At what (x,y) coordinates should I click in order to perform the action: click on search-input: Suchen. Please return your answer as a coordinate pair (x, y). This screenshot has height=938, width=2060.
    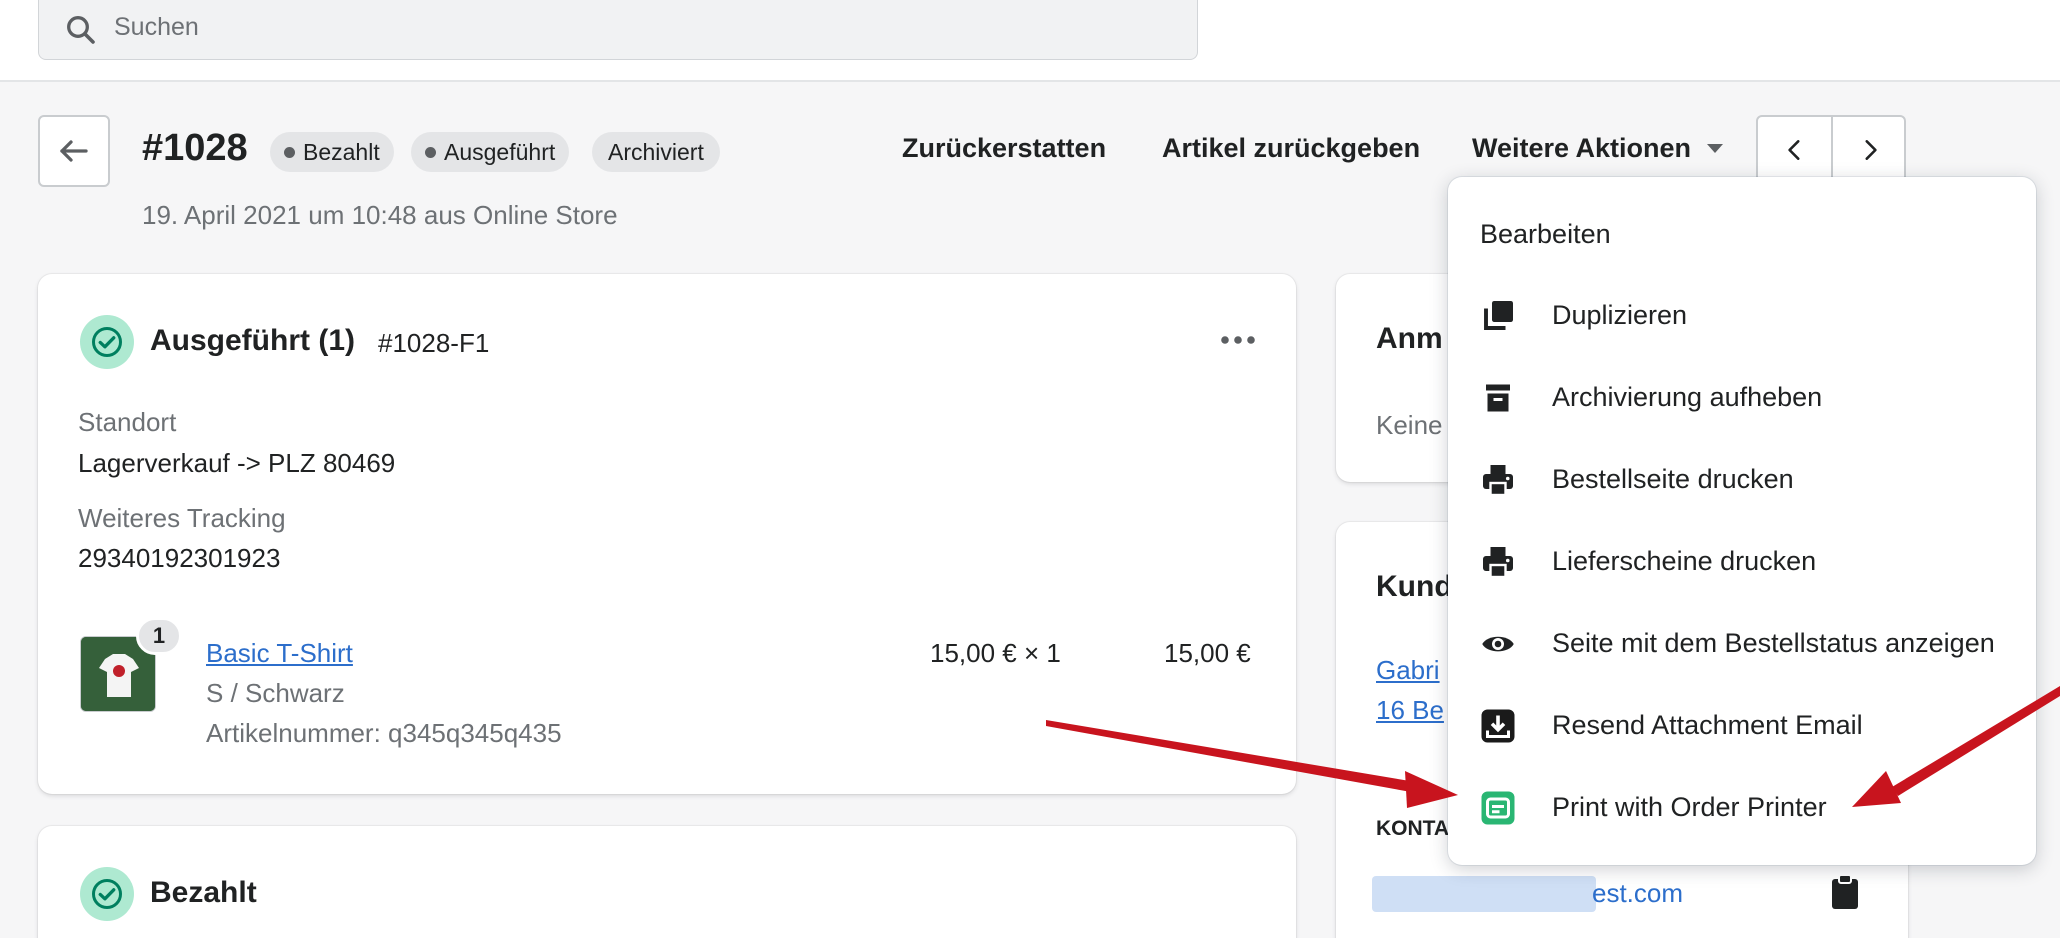
    Looking at the image, I should click on (618, 30).